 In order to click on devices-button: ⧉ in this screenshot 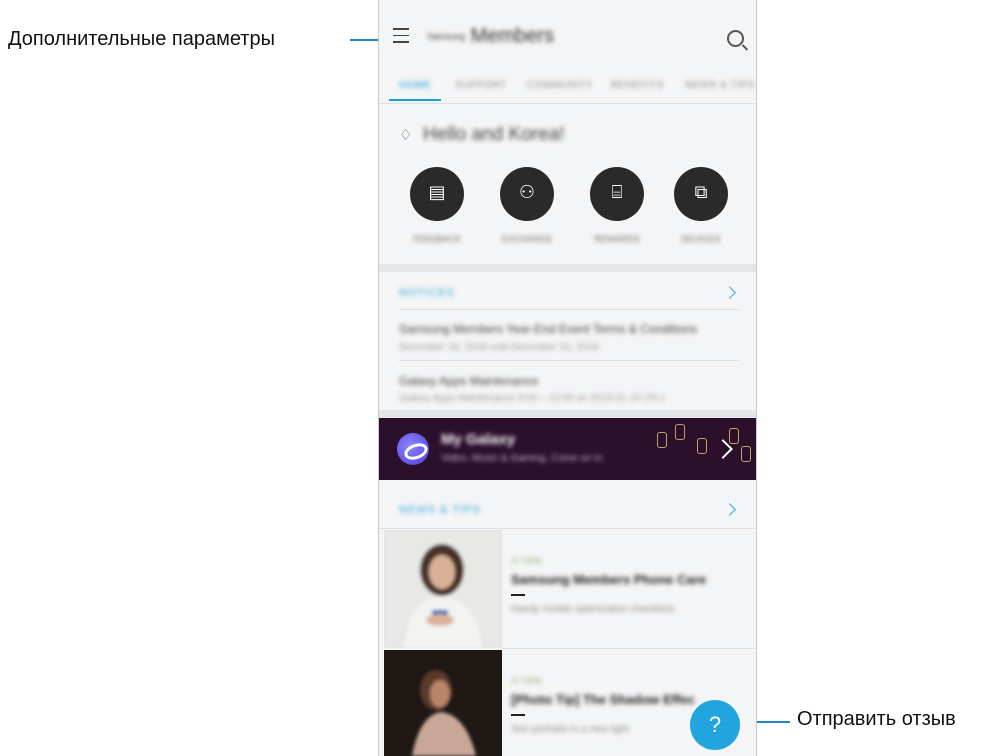, I will do `click(701, 194)`.